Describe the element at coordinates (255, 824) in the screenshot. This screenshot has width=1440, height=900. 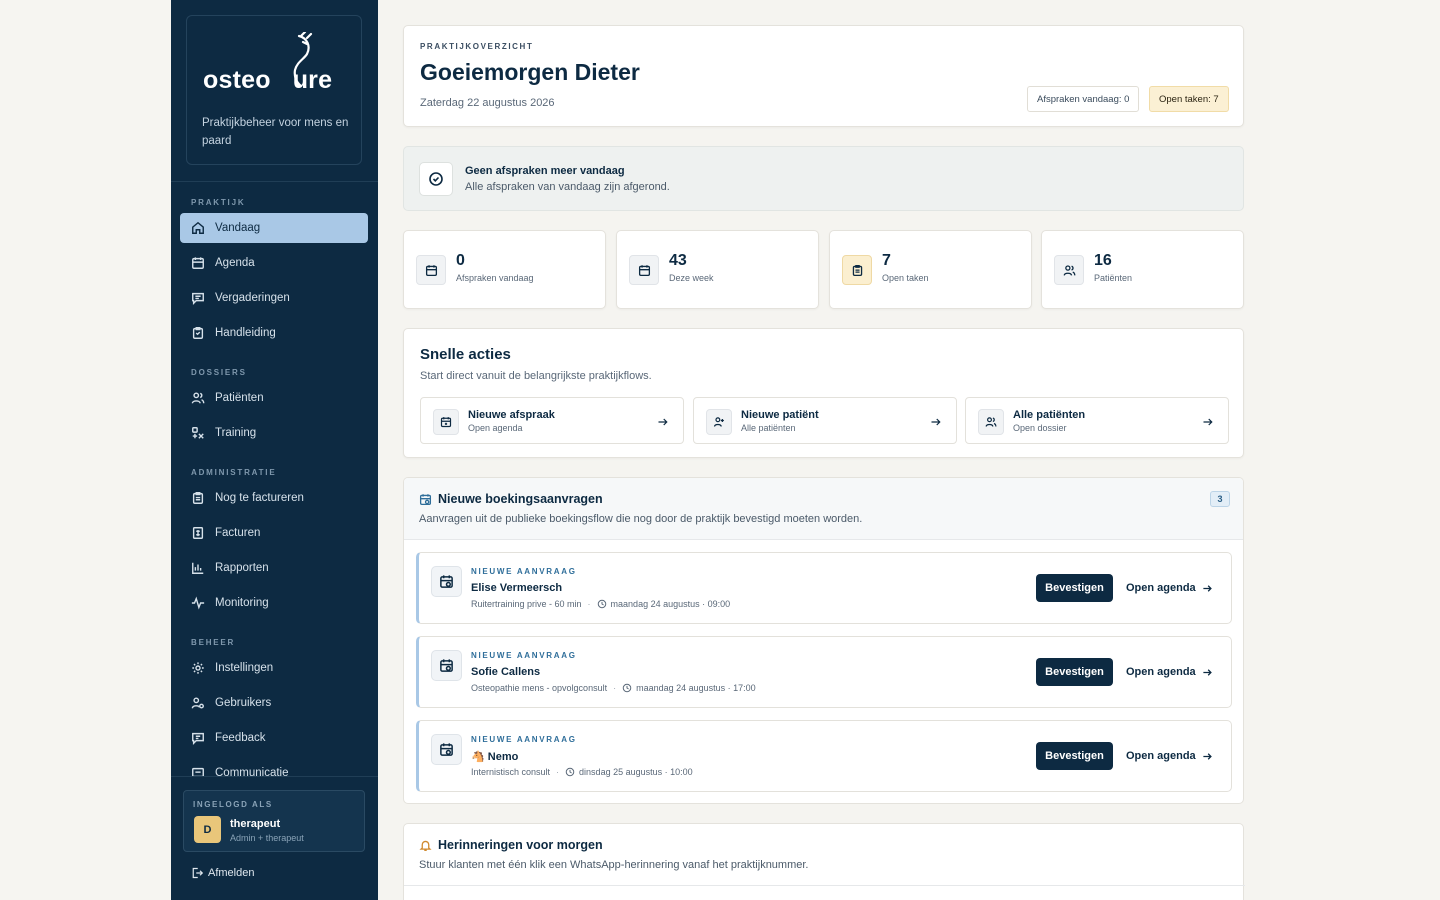
I see `user-name: therapeut` at that location.